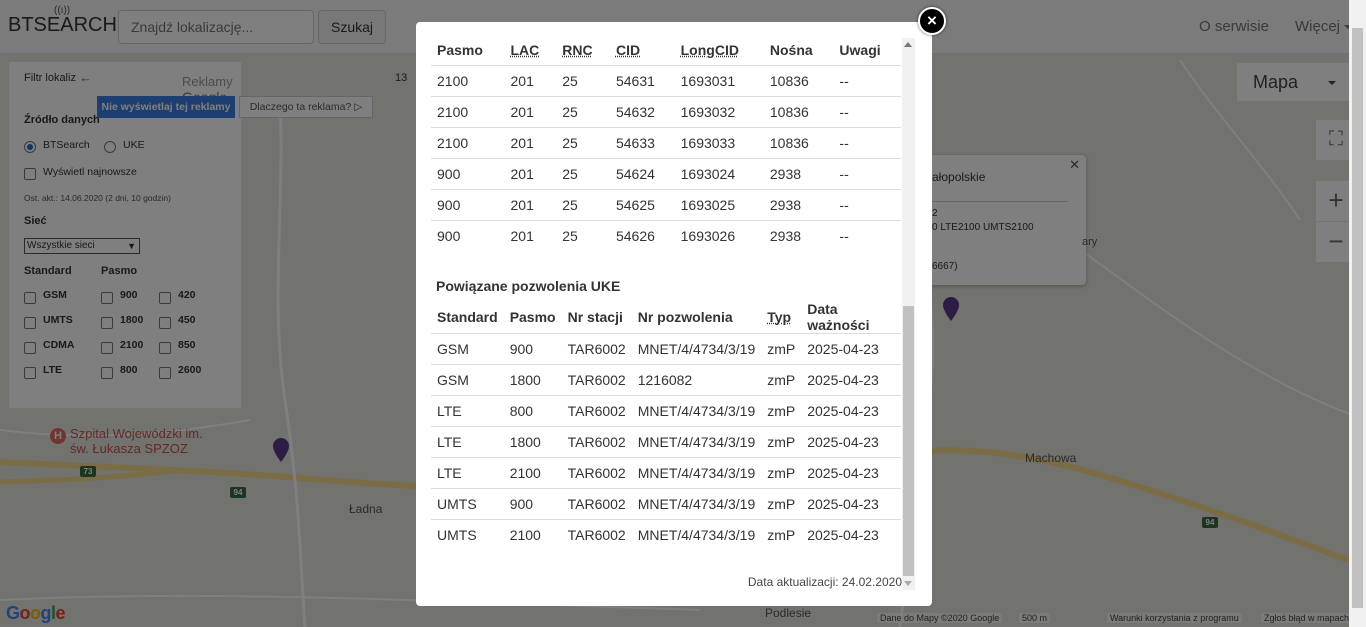 The width and height of the screenshot is (1366, 627). I want to click on permits-section-title: Powiązane pozwolenia UKE, so click(528, 286).